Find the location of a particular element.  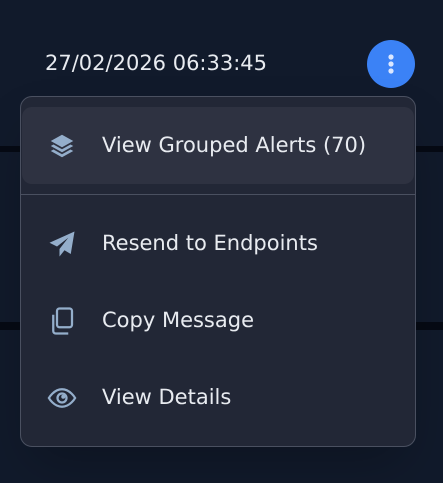

menu-item-label: View Grouped Alerts (70) is located at coordinates (234, 145).